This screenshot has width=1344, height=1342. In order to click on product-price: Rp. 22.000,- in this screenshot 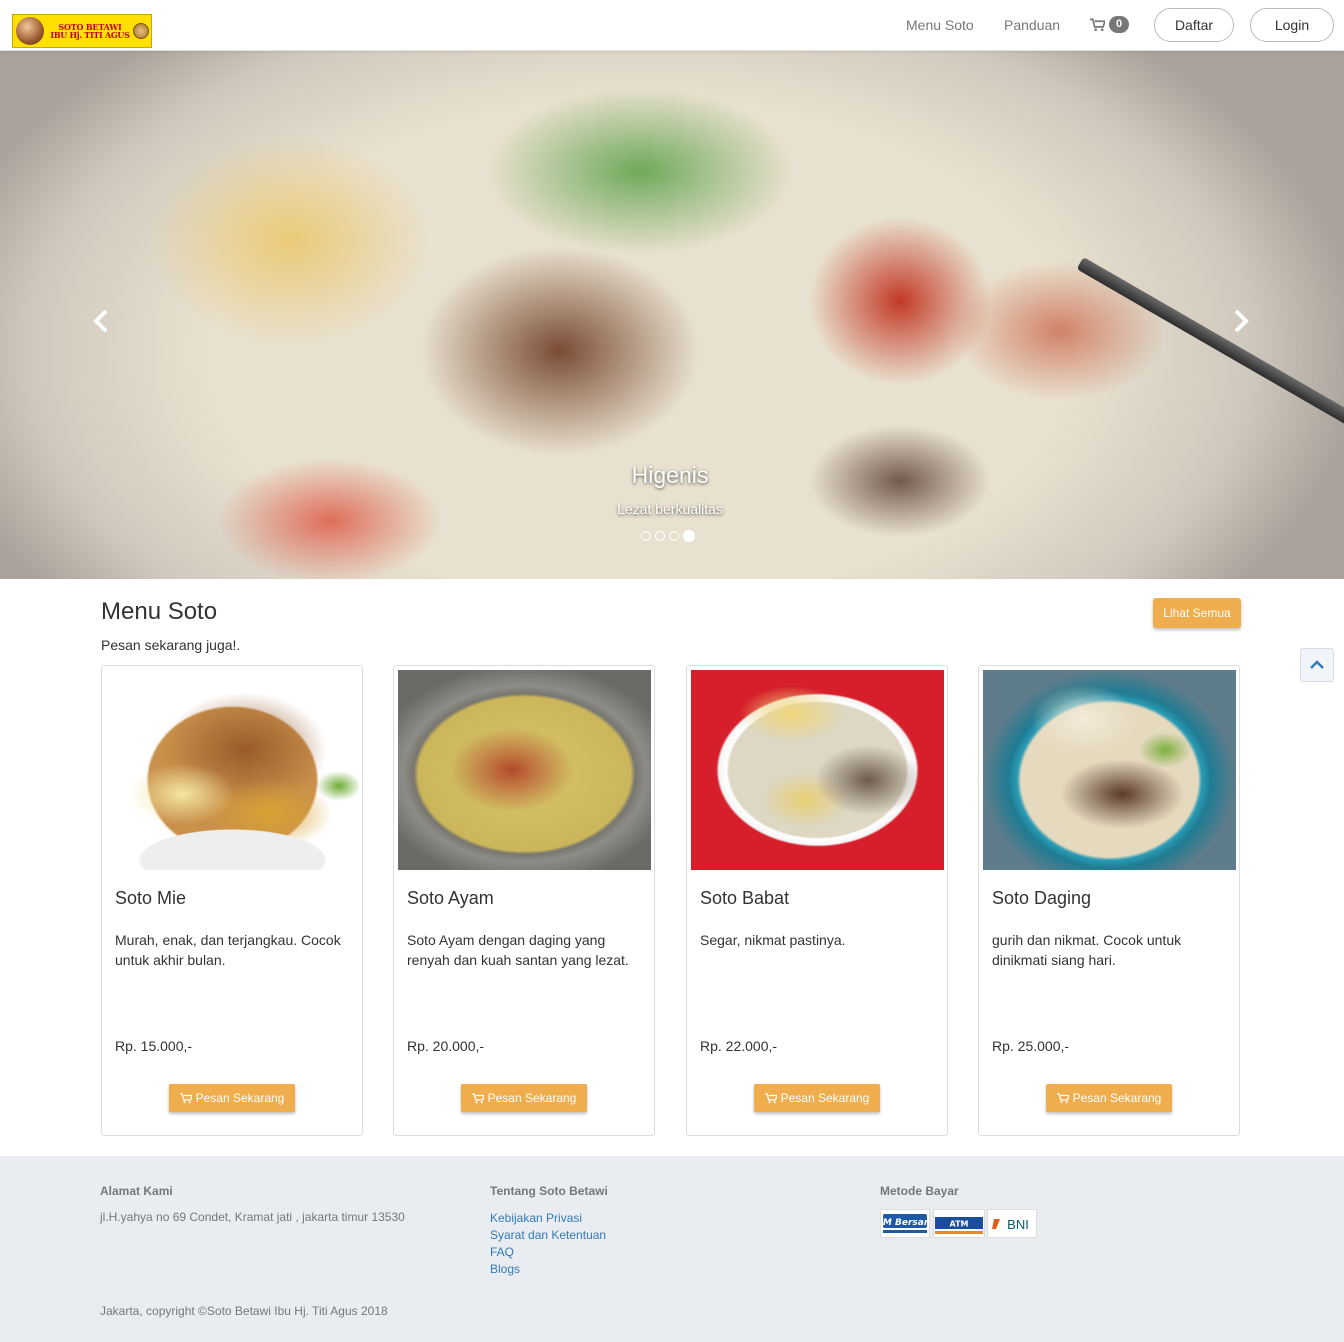, I will do `click(739, 1046)`.